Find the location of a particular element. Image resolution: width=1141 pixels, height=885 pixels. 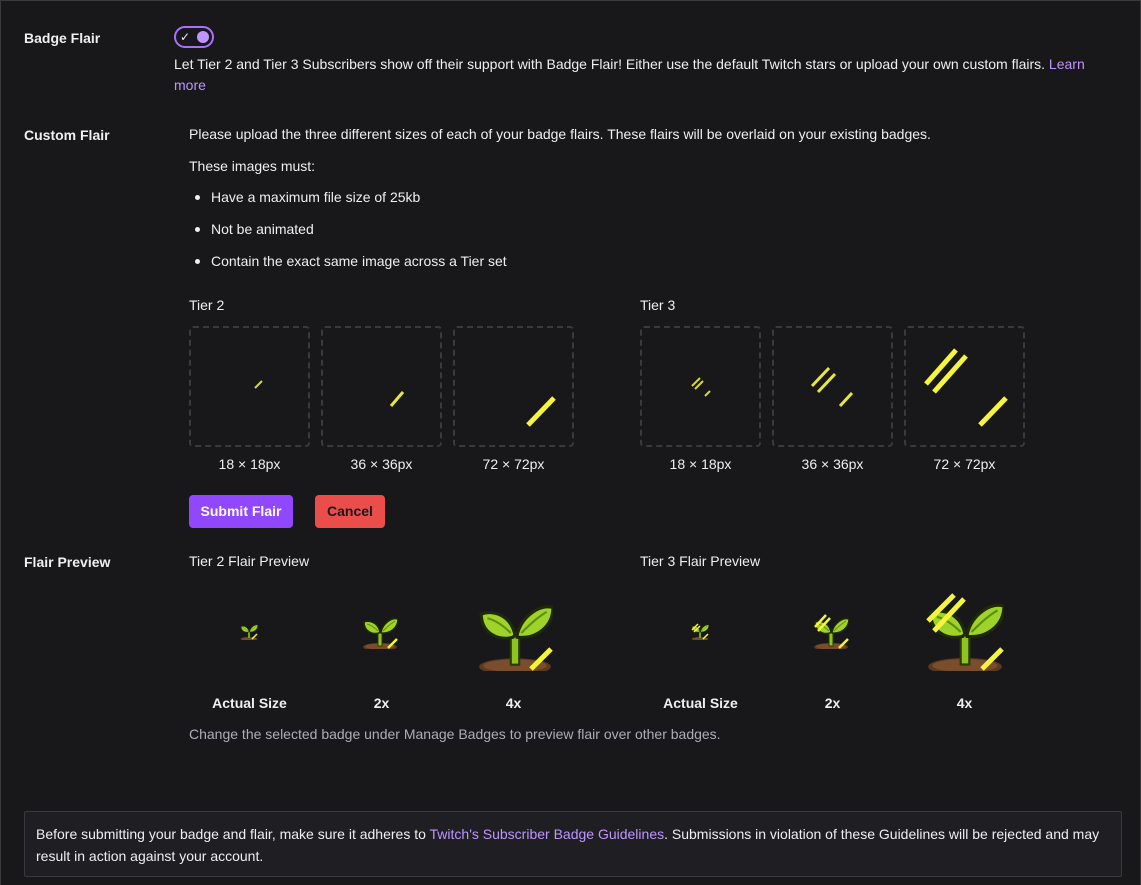

tier2-size-caption: 18 × 18px is located at coordinates (249, 464).